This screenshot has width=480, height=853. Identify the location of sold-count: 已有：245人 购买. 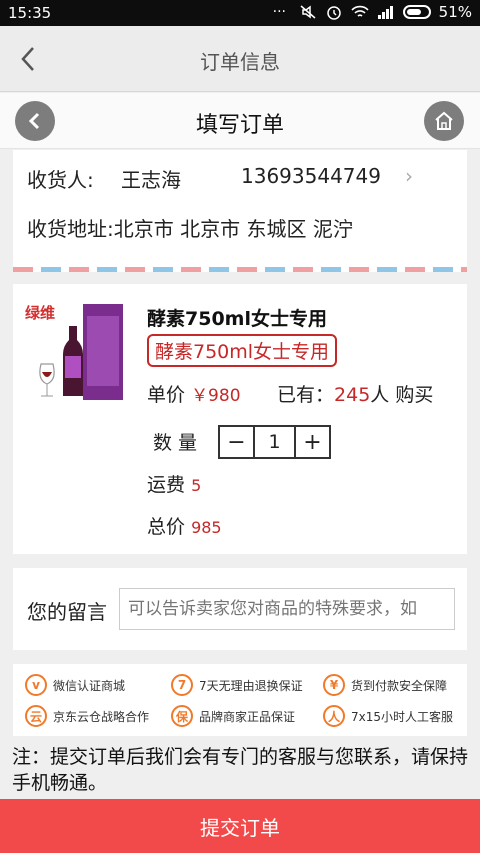
(355, 393).